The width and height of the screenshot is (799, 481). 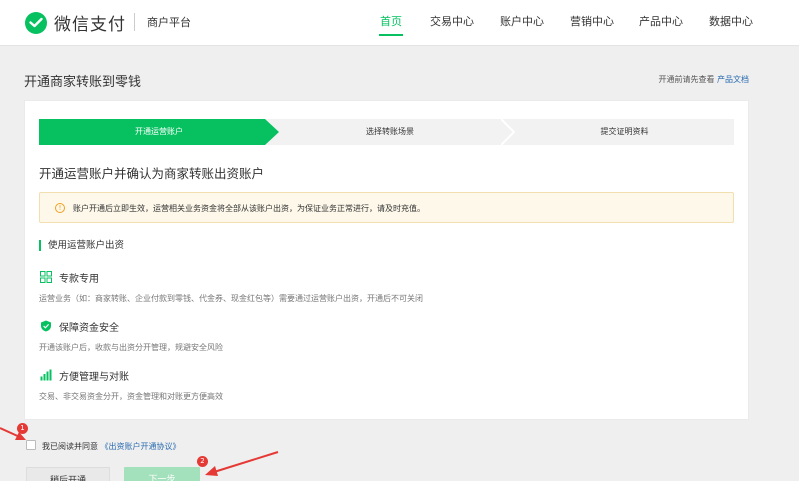 What do you see at coordinates (70, 446) in the screenshot?
I see `agreement-label: 我已阅读并同意` at bounding box center [70, 446].